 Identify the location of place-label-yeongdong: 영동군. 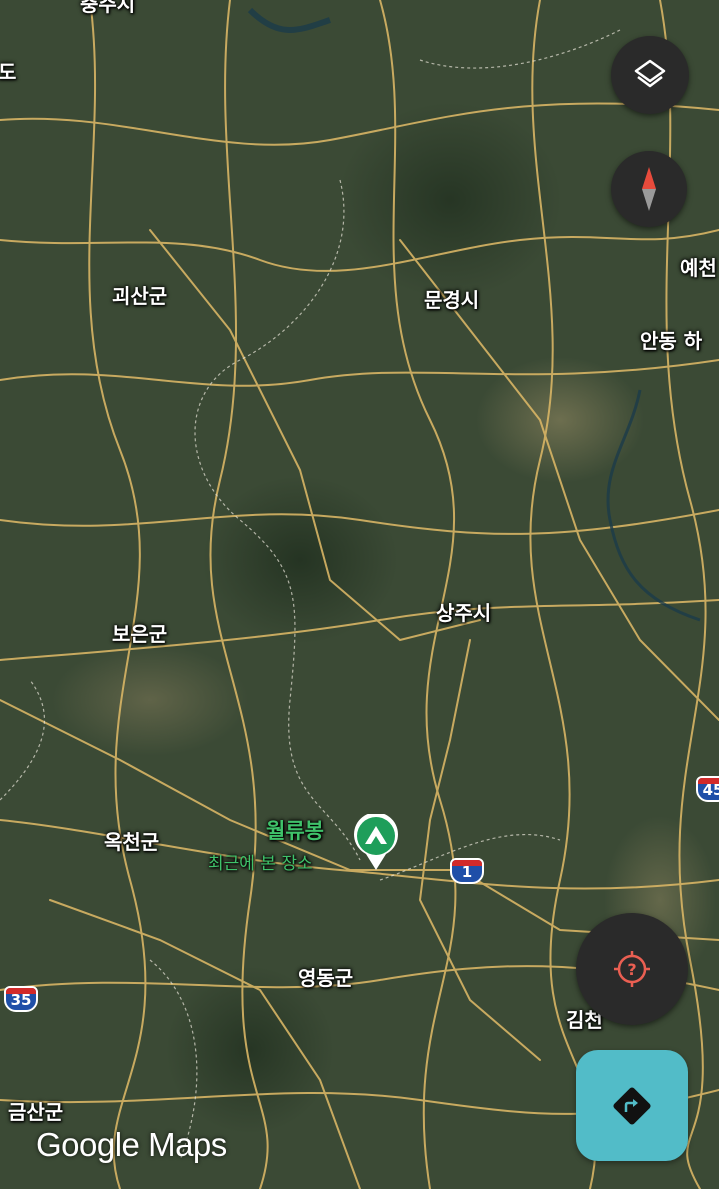
(325, 976).